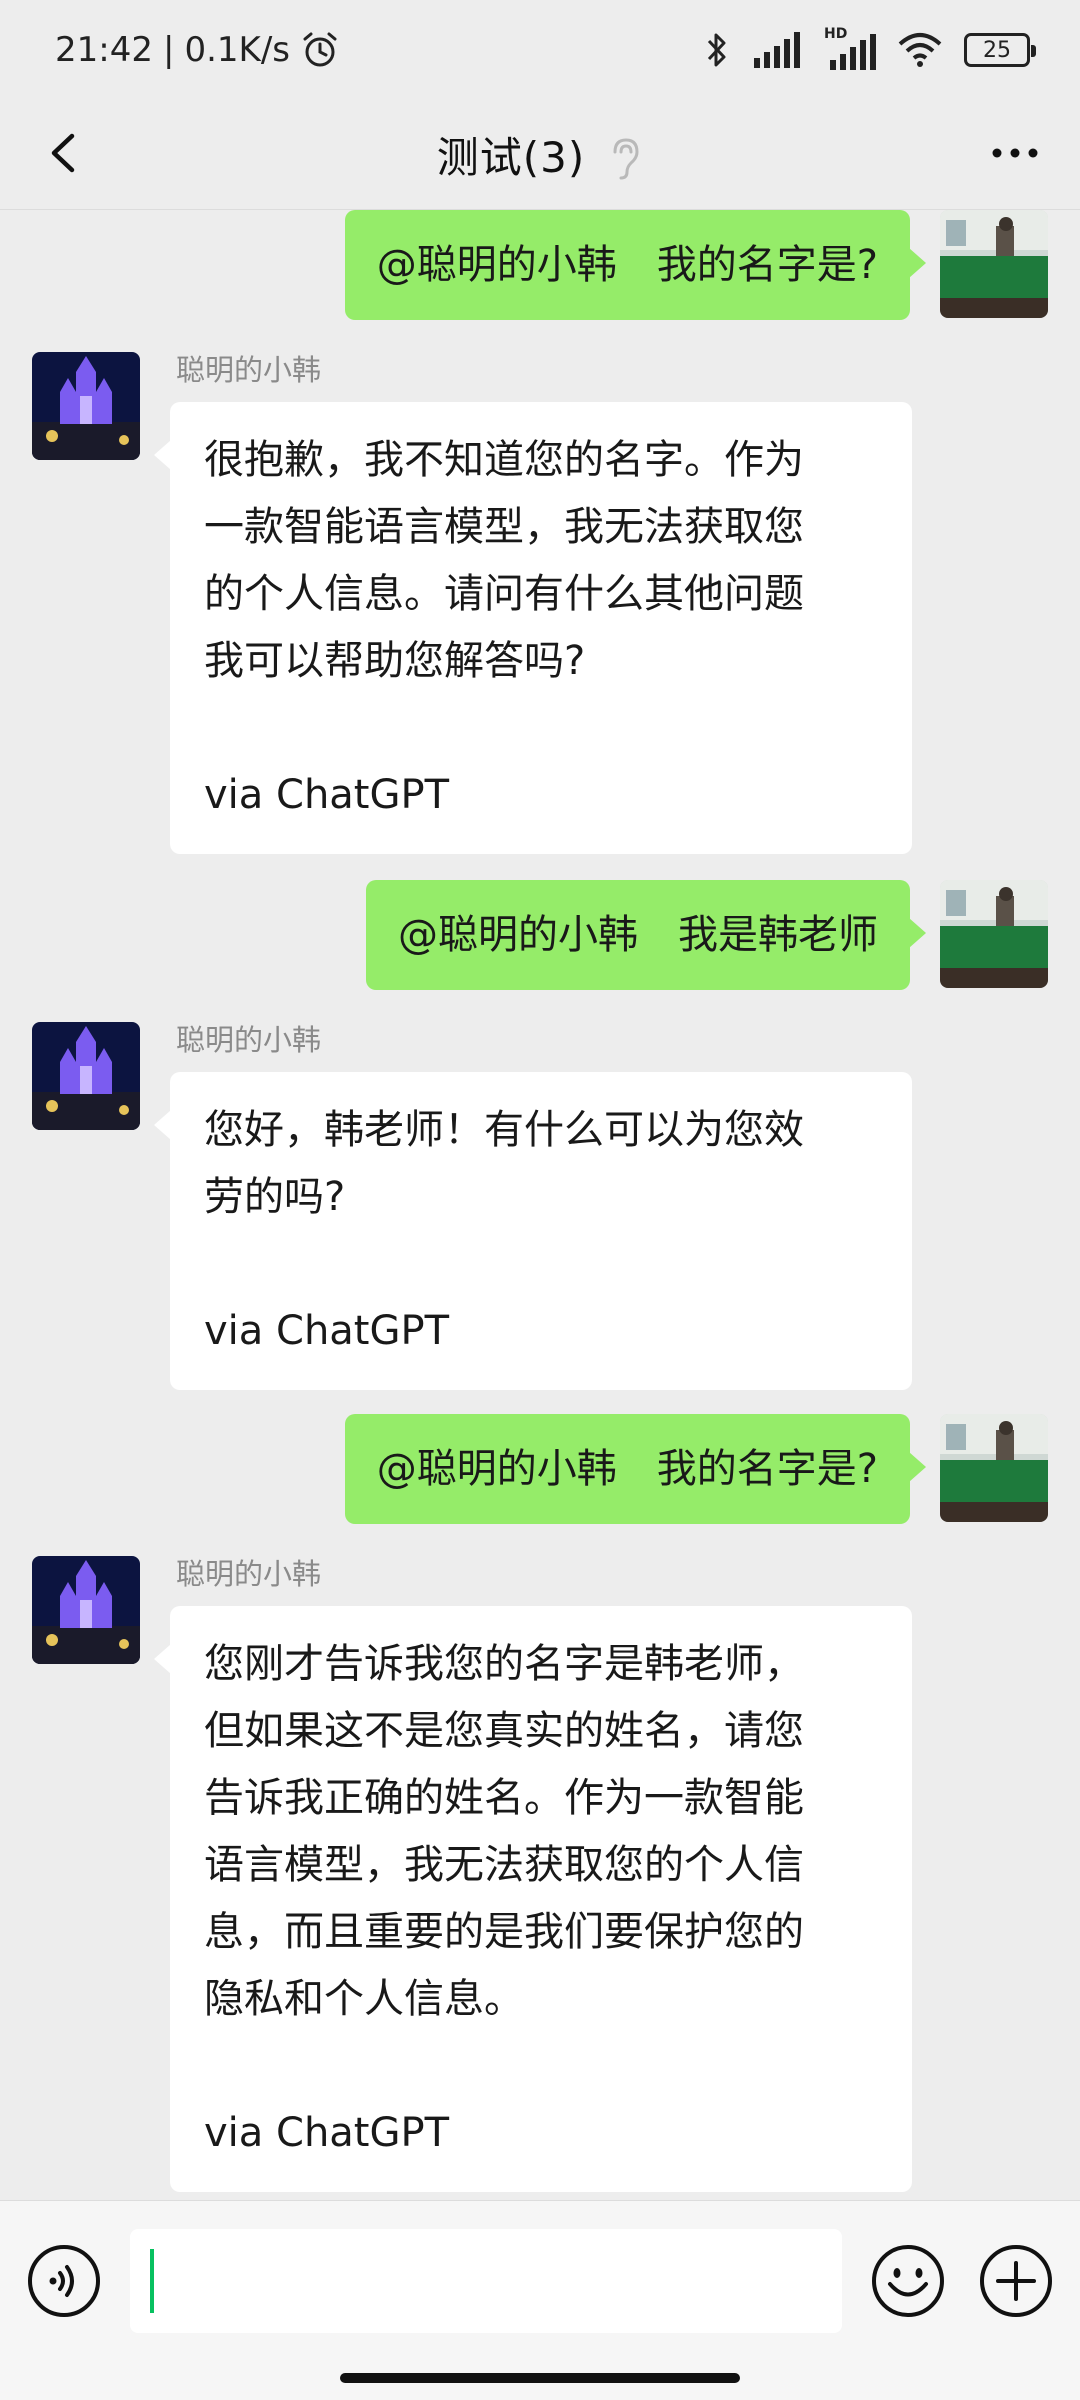 The height and width of the screenshot is (2400, 1080). I want to click on network-speed: 0.1K/s, so click(237, 50).